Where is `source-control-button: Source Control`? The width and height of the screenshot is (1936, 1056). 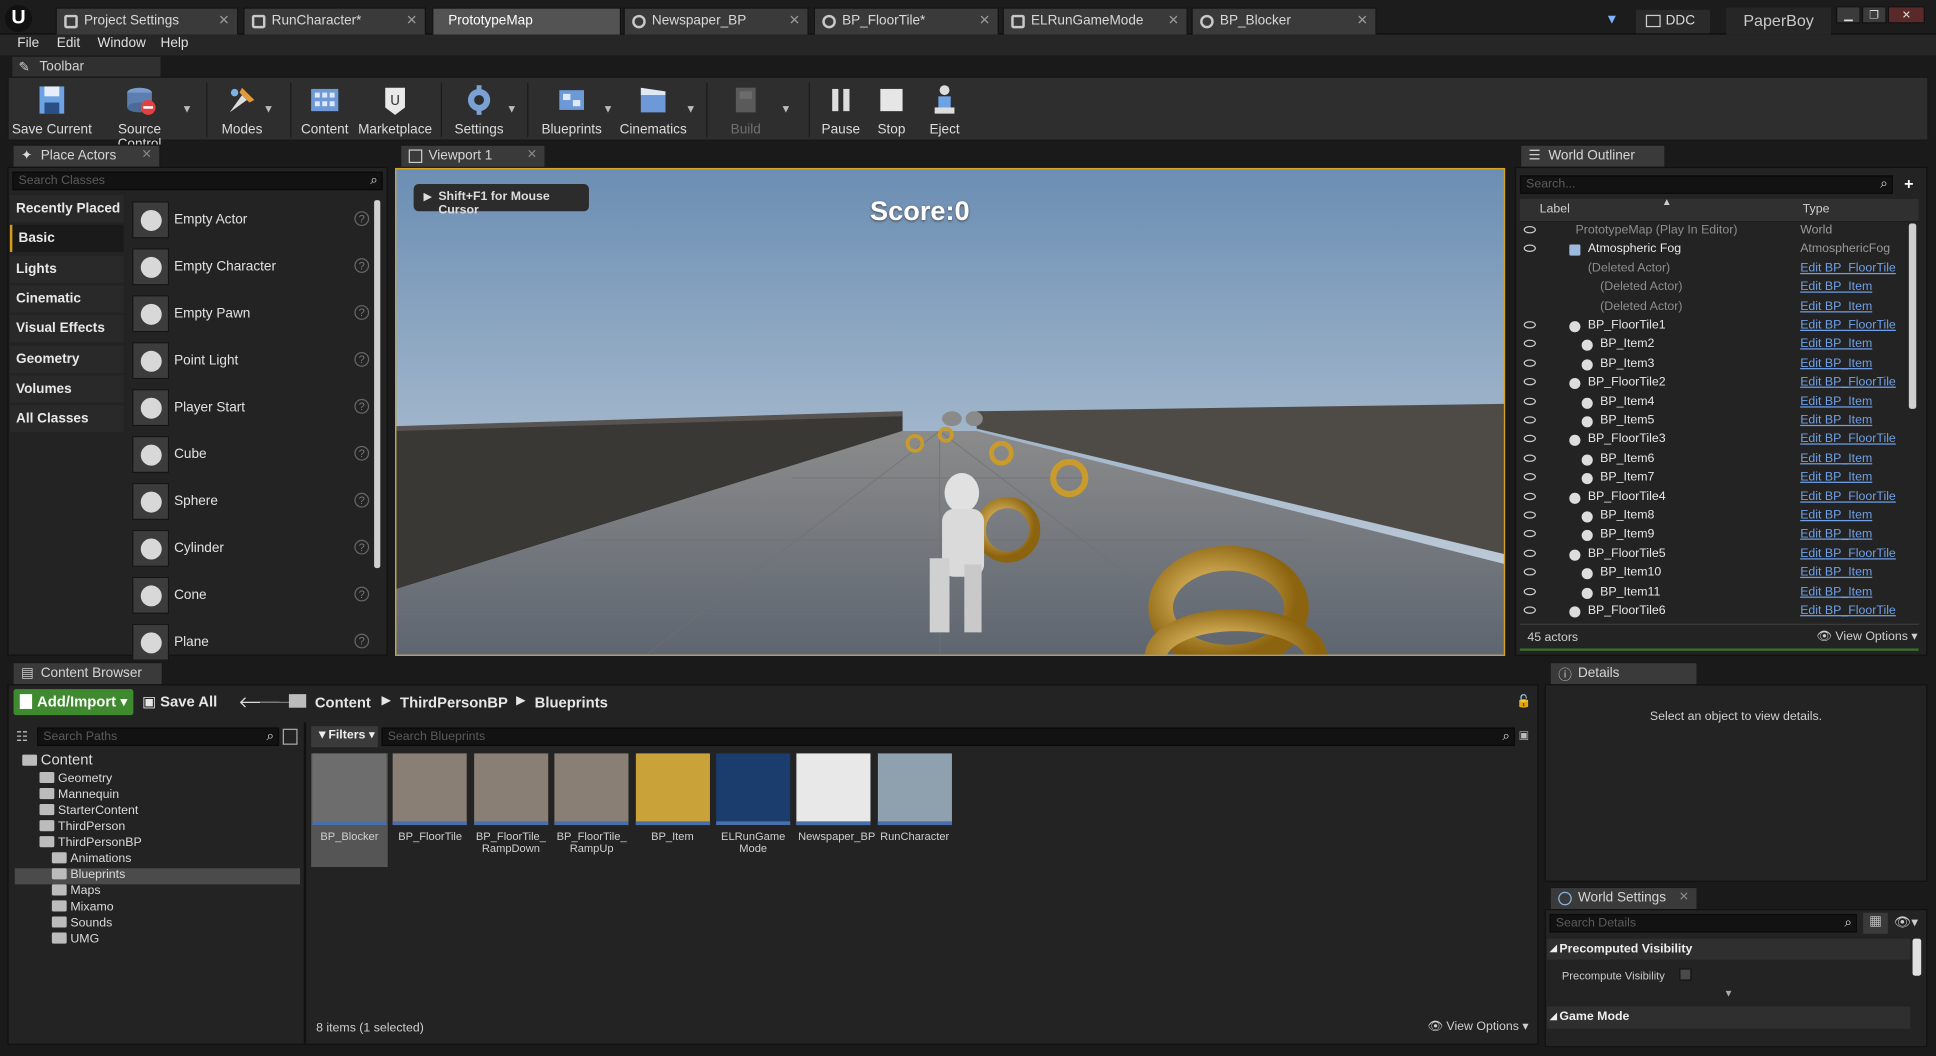
source-control-button: Source Control is located at coordinates (139, 116).